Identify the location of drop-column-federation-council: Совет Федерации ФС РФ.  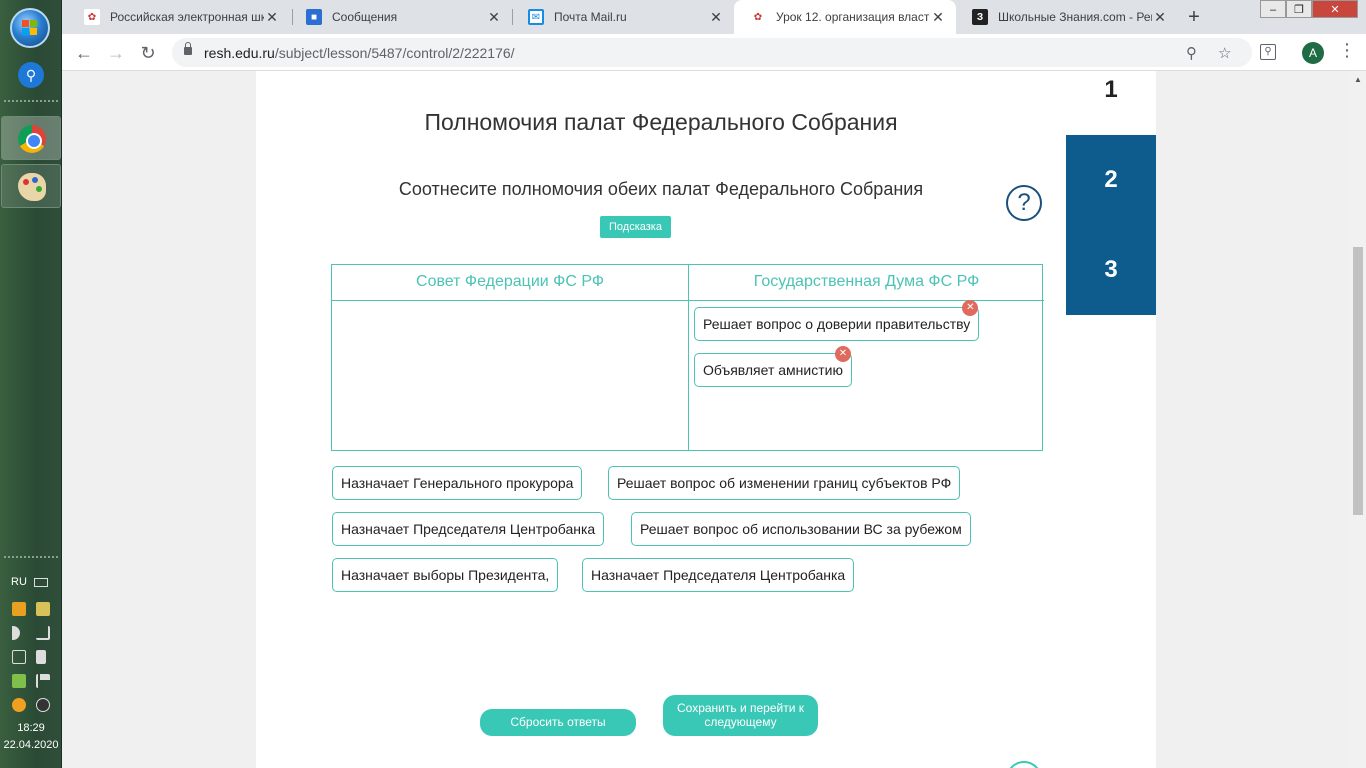
(510, 357).